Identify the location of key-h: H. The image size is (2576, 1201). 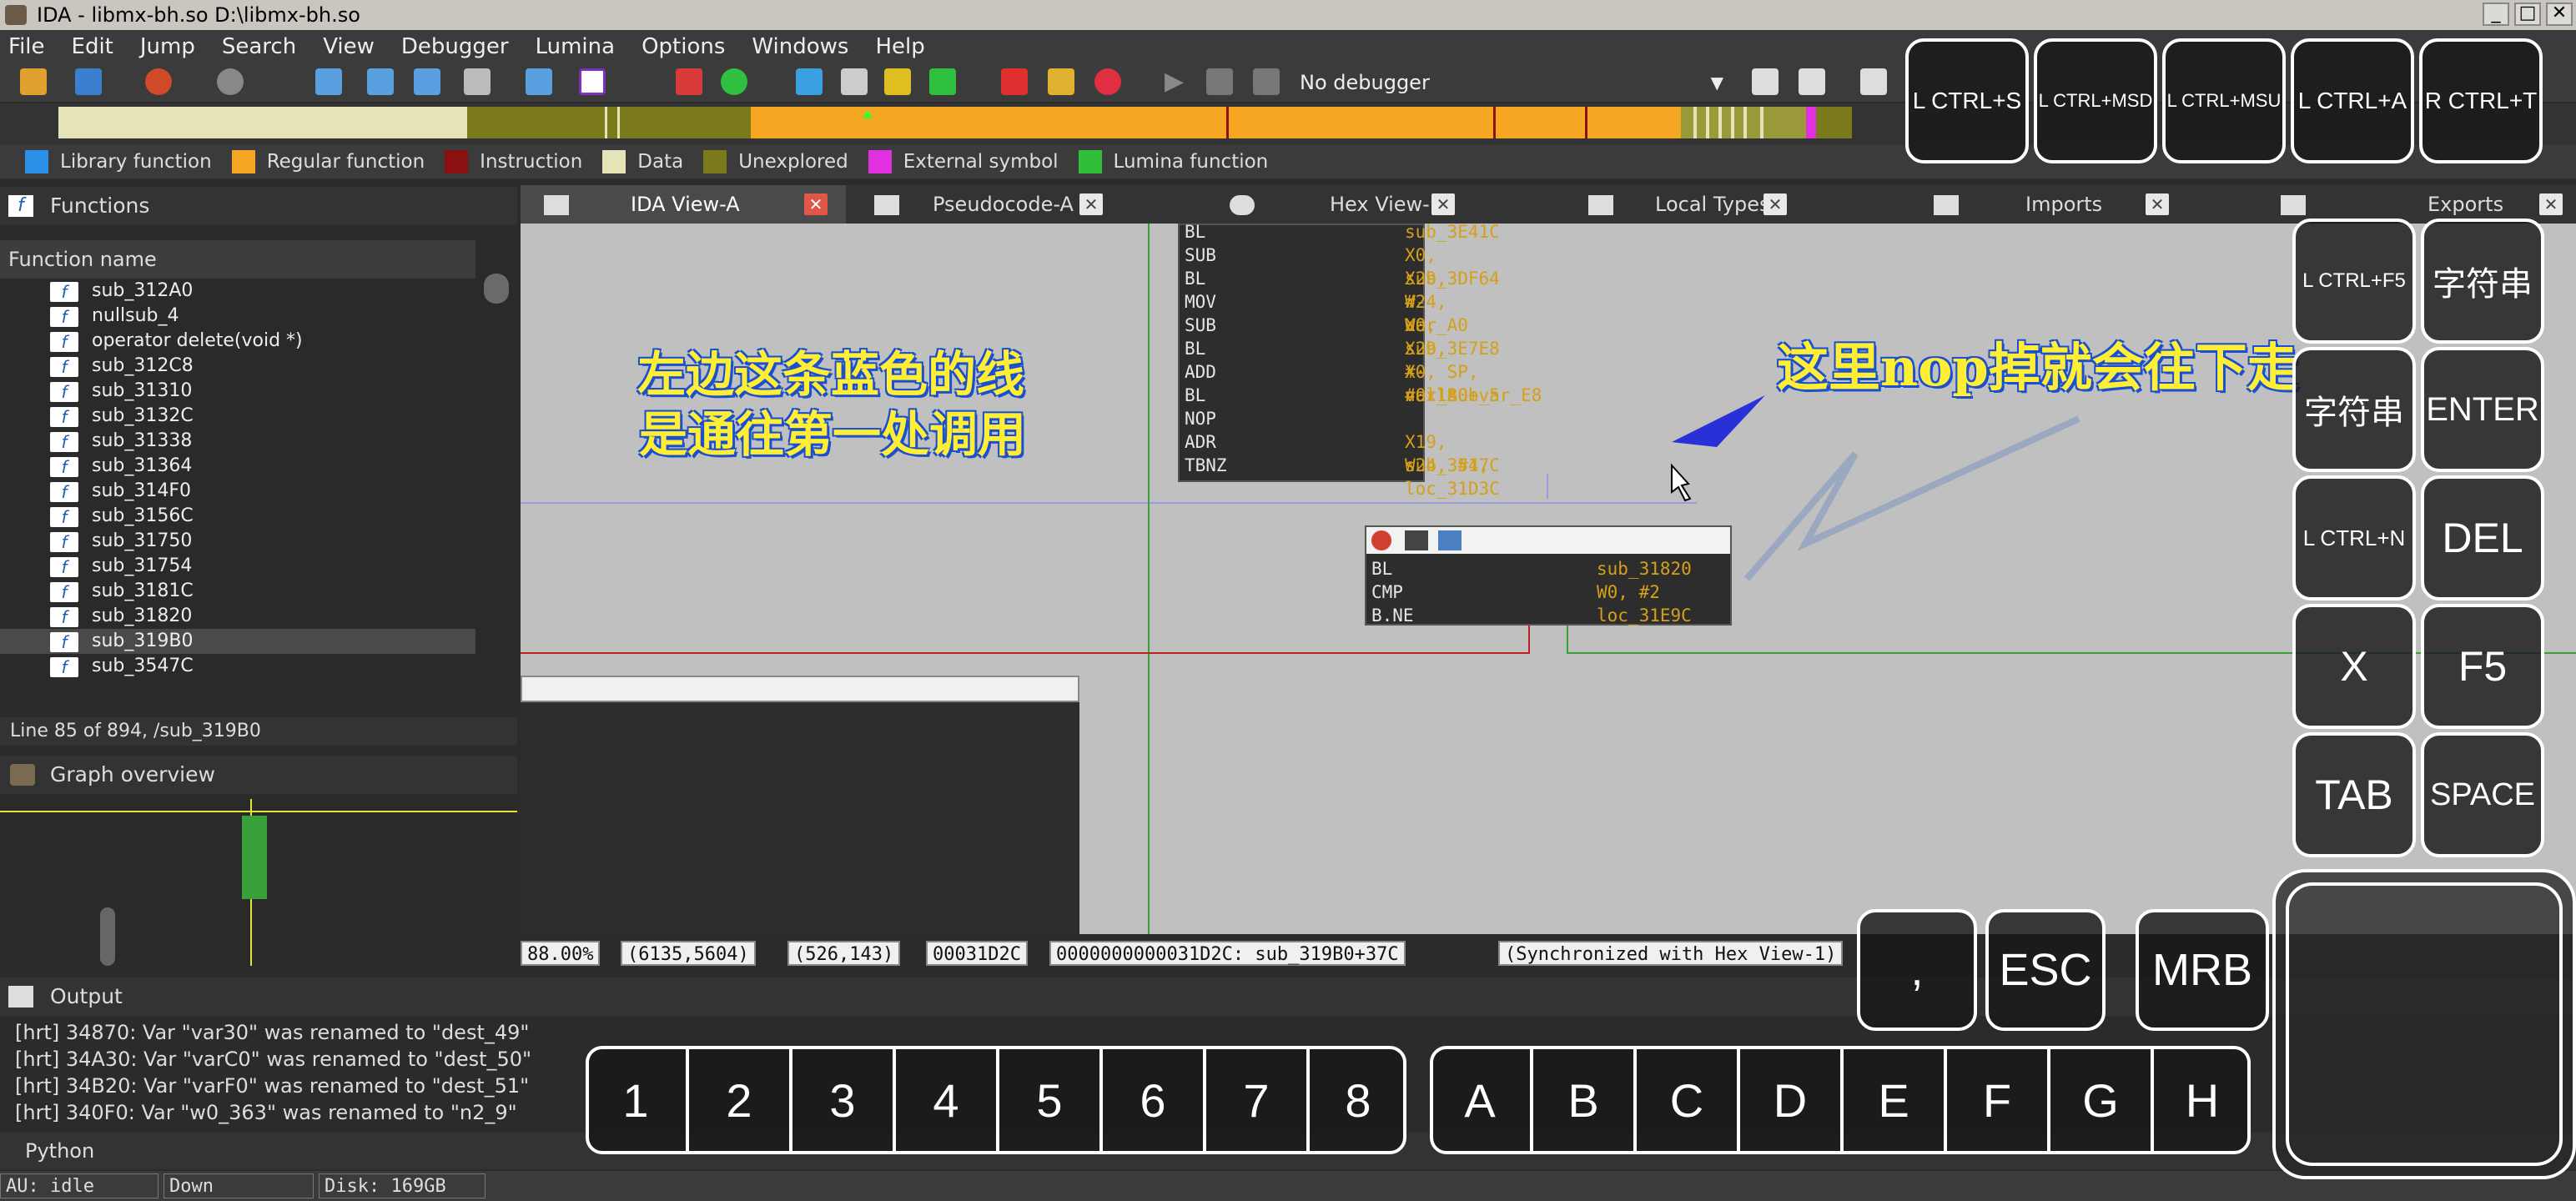
(2202, 1100).